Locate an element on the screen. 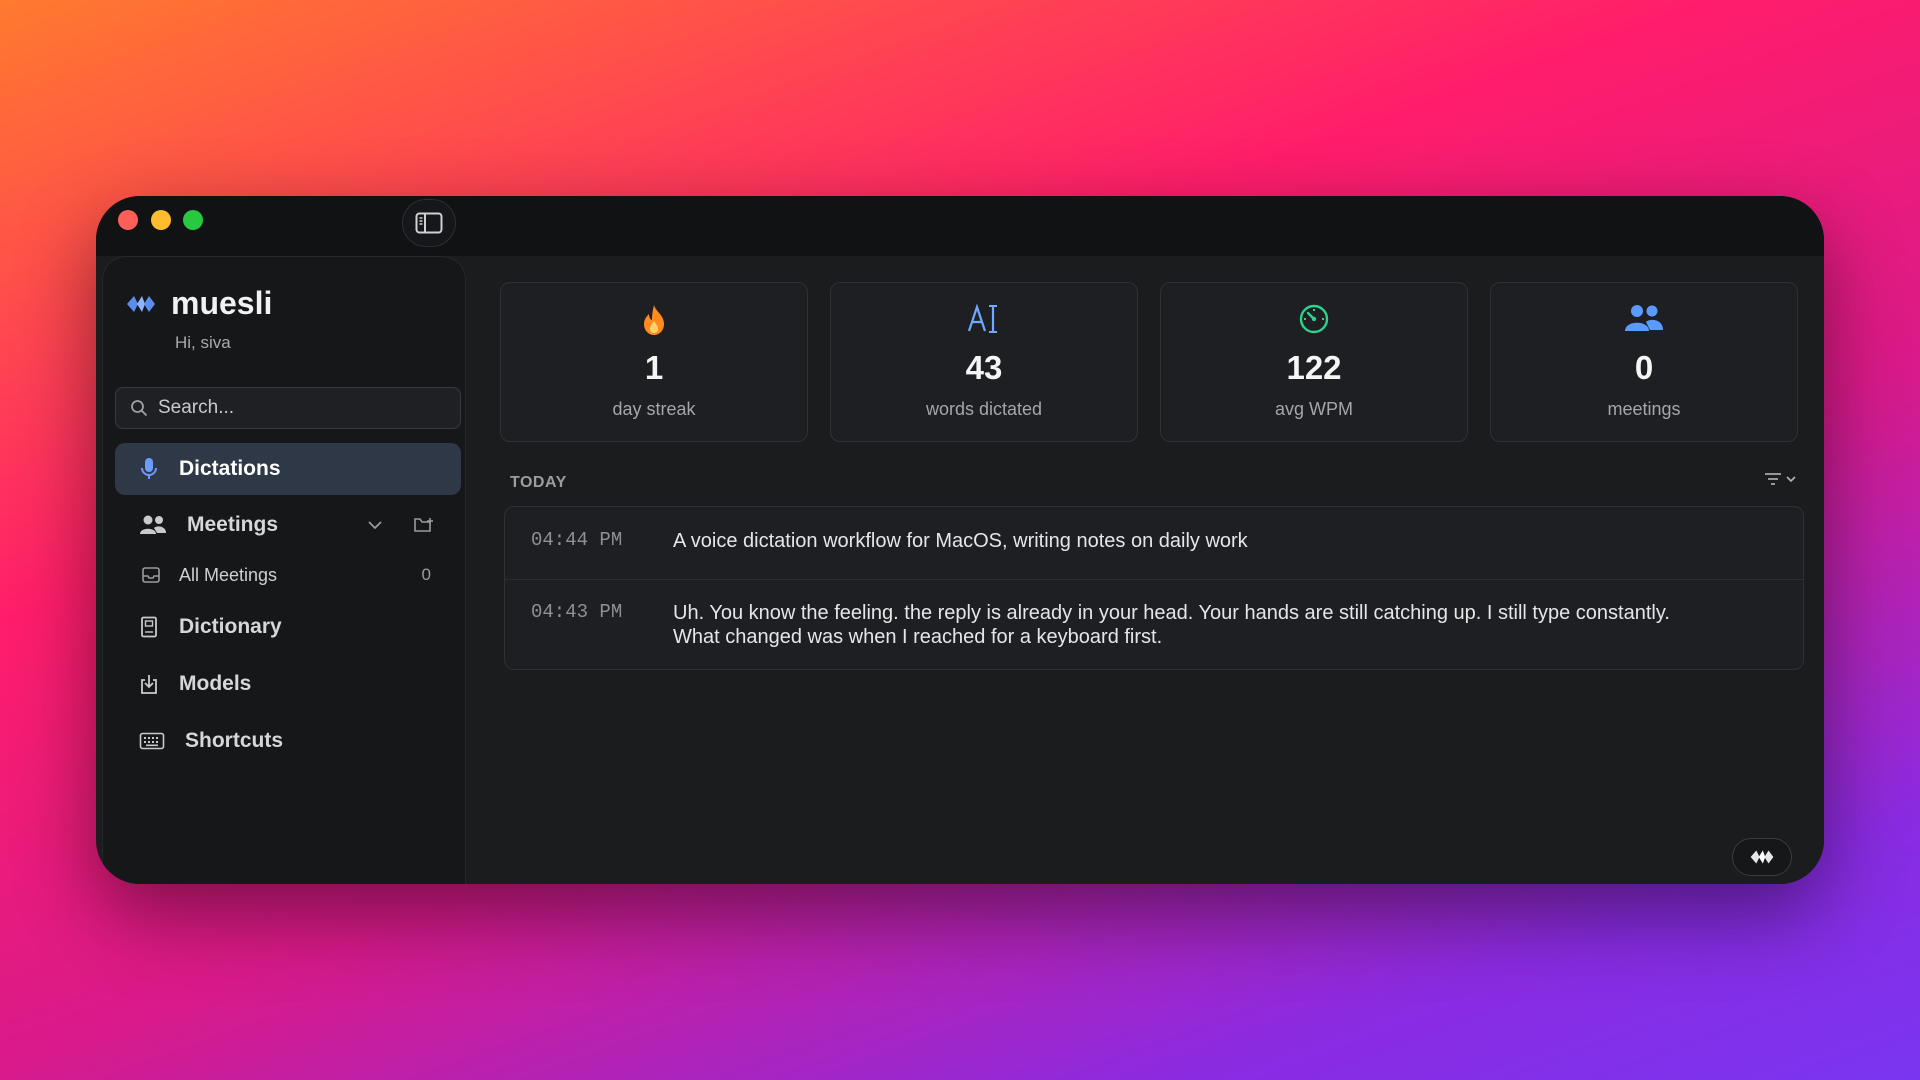 The height and width of the screenshot is (1080, 1920). text-cursor-icon is located at coordinates (982, 318).